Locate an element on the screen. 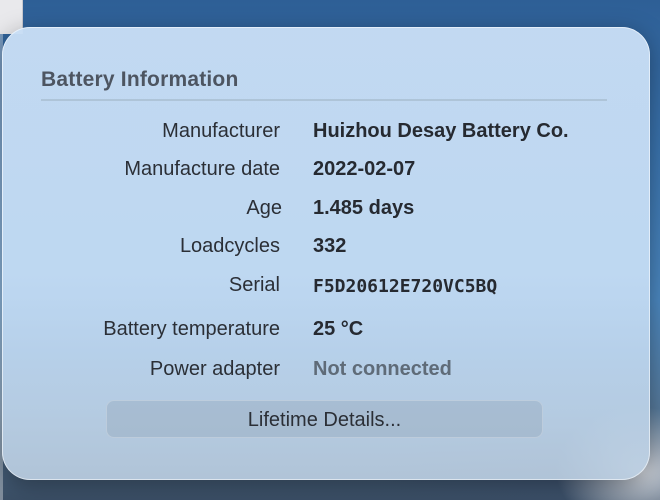 Image resolution: width=660 pixels, height=500 pixels. manufacture-date-value: 2022-02-07 is located at coordinates (364, 169).